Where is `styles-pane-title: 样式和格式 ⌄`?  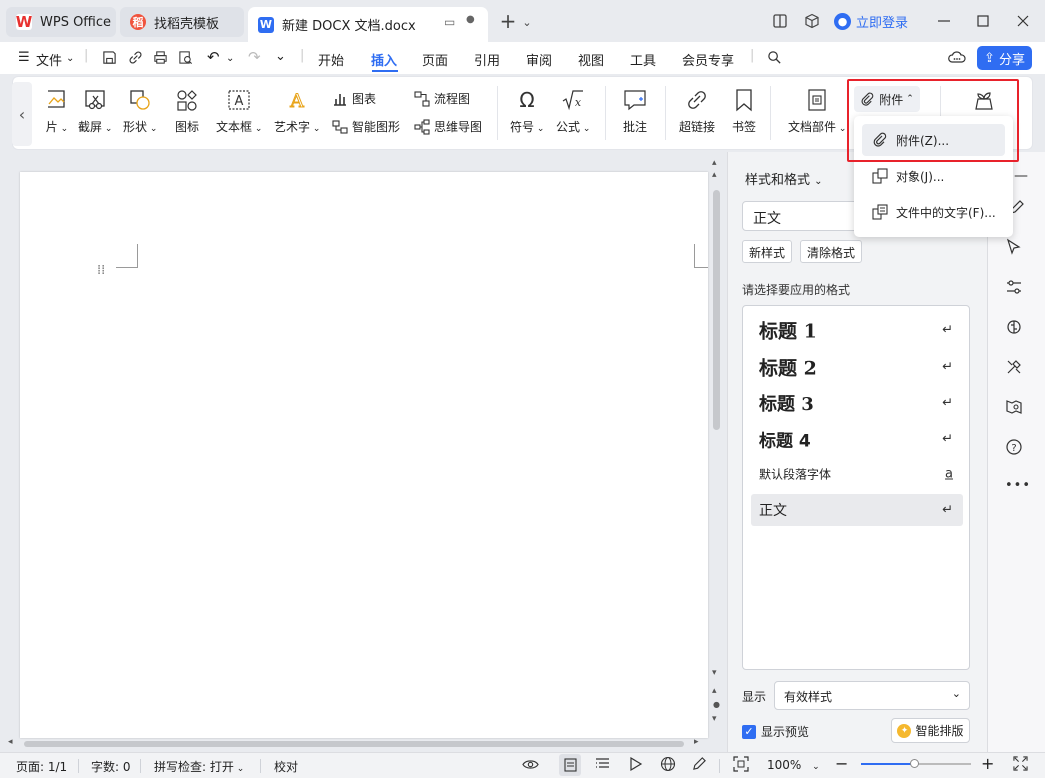
styles-pane-title: 样式和格式 ⌄ is located at coordinates (784, 178).